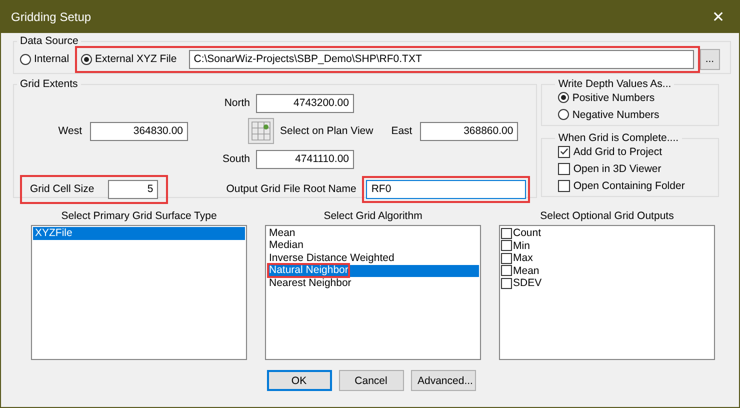  Describe the element at coordinates (373, 283) in the screenshot. I see `list-item: Nearest Neighbor` at that location.